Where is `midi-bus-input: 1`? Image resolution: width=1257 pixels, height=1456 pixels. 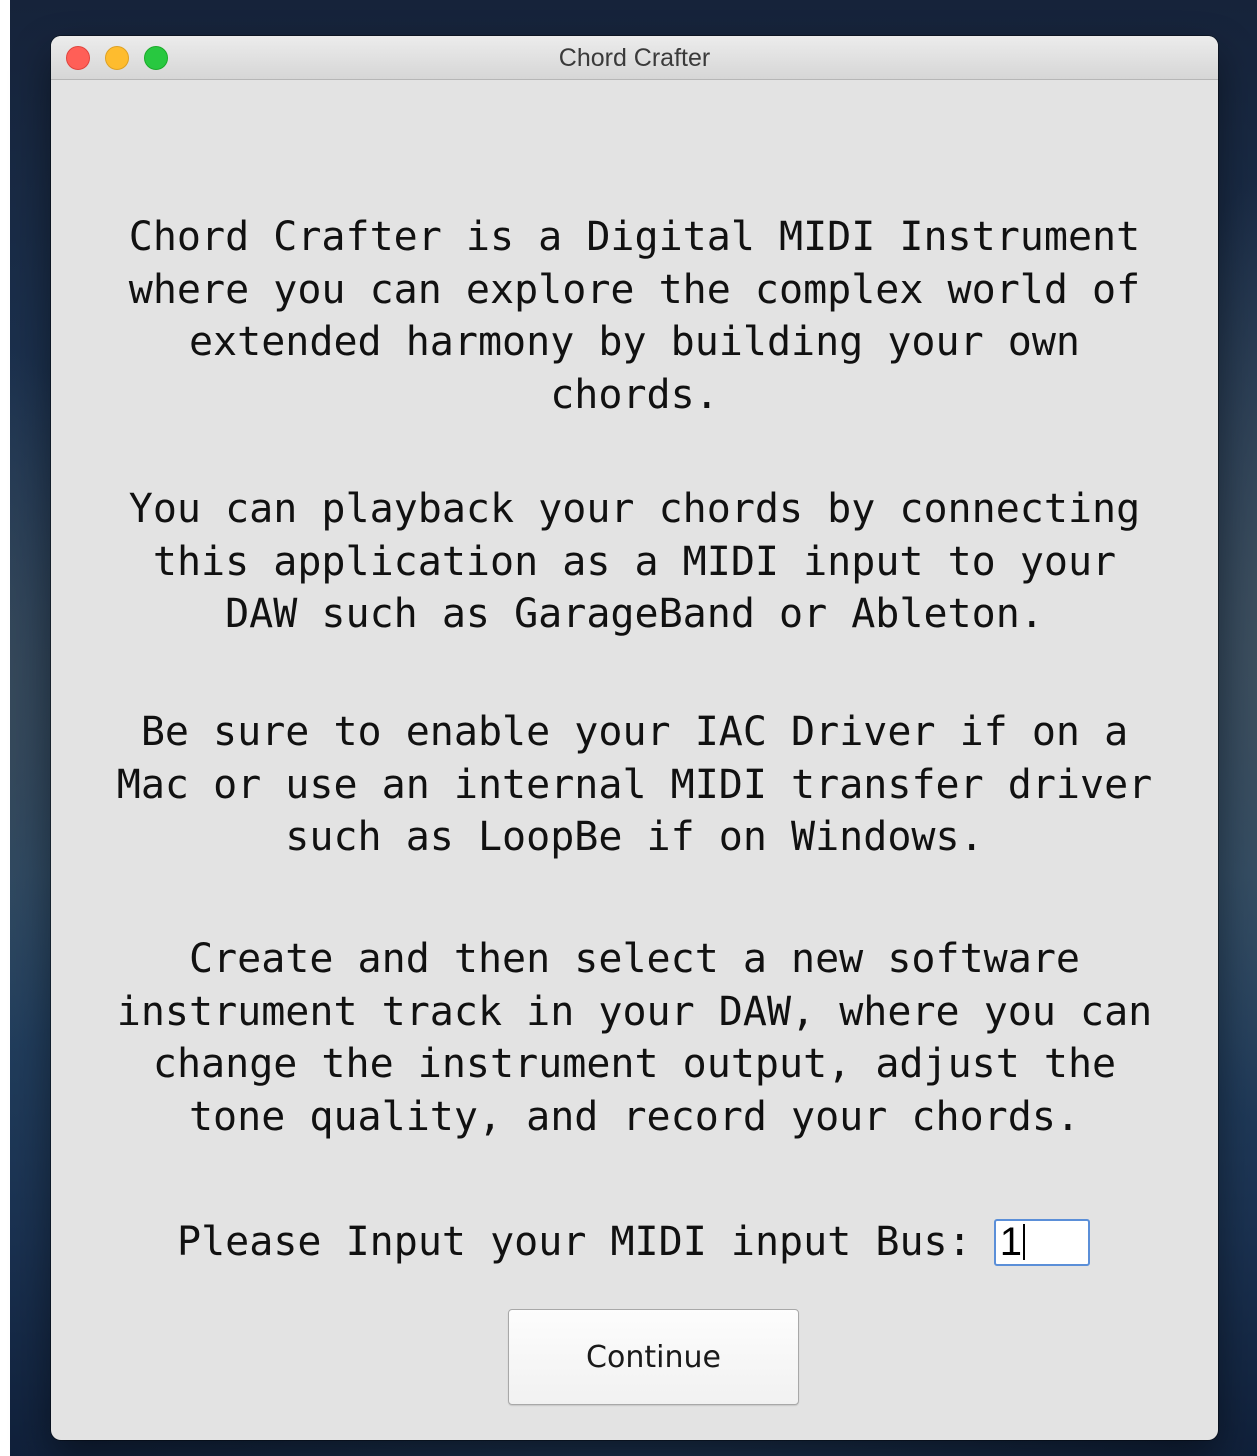 midi-bus-input: 1 is located at coordinates (1041, 1242).